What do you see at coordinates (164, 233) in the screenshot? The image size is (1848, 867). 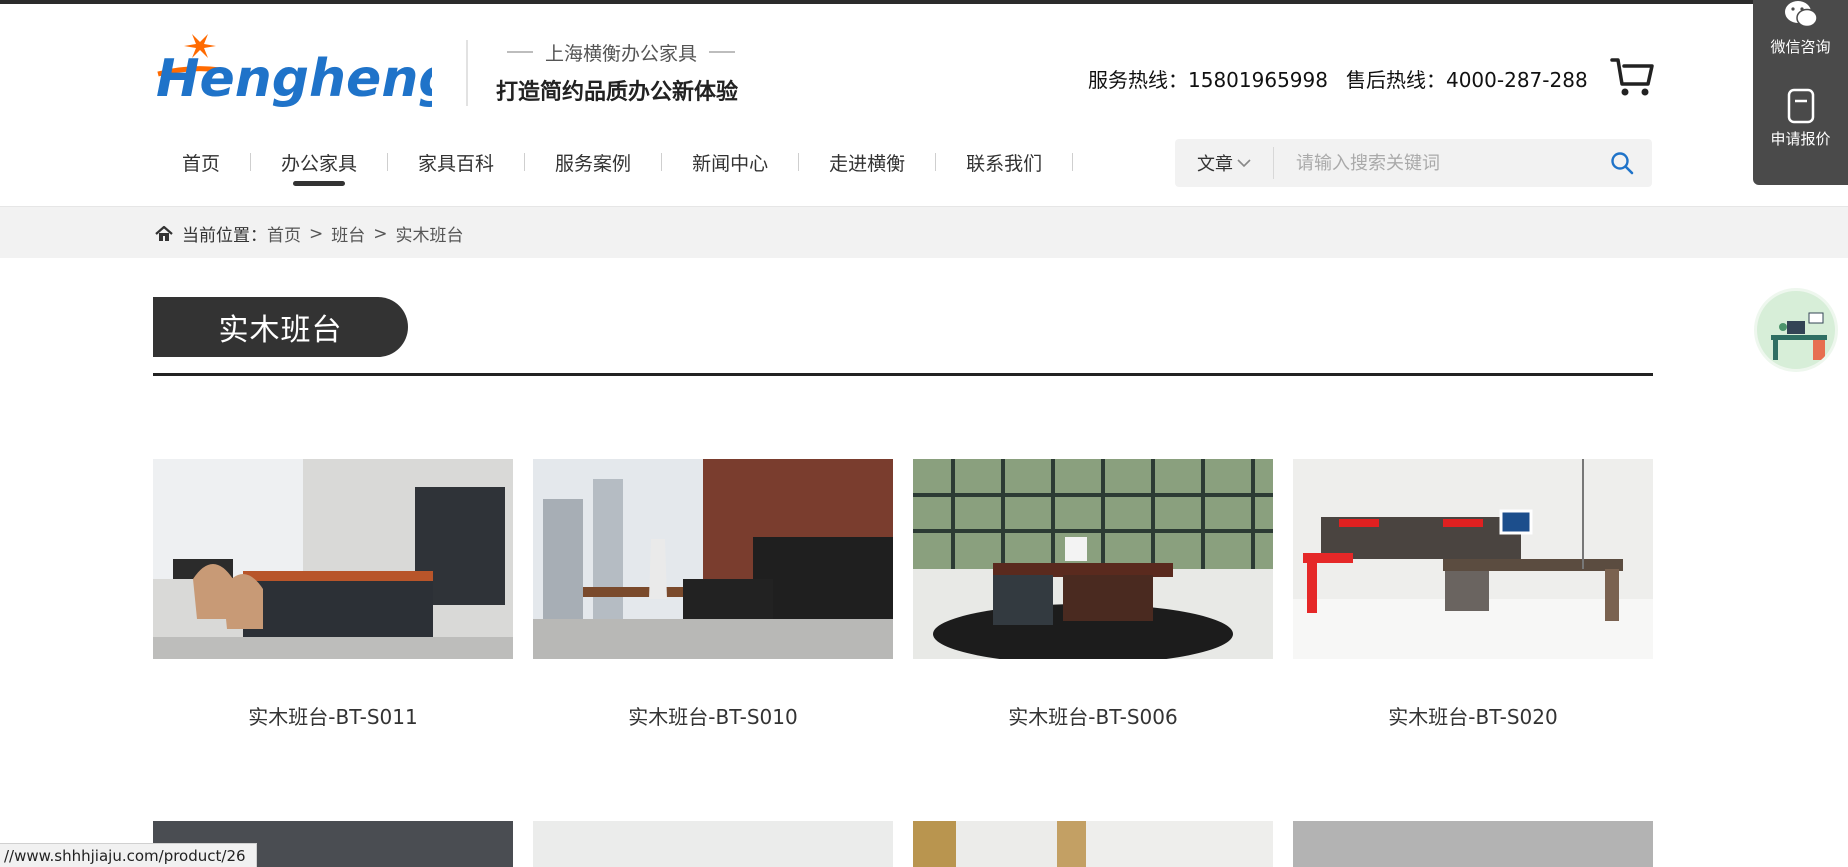 I see `home-icon` at bounding box center [164, 233].